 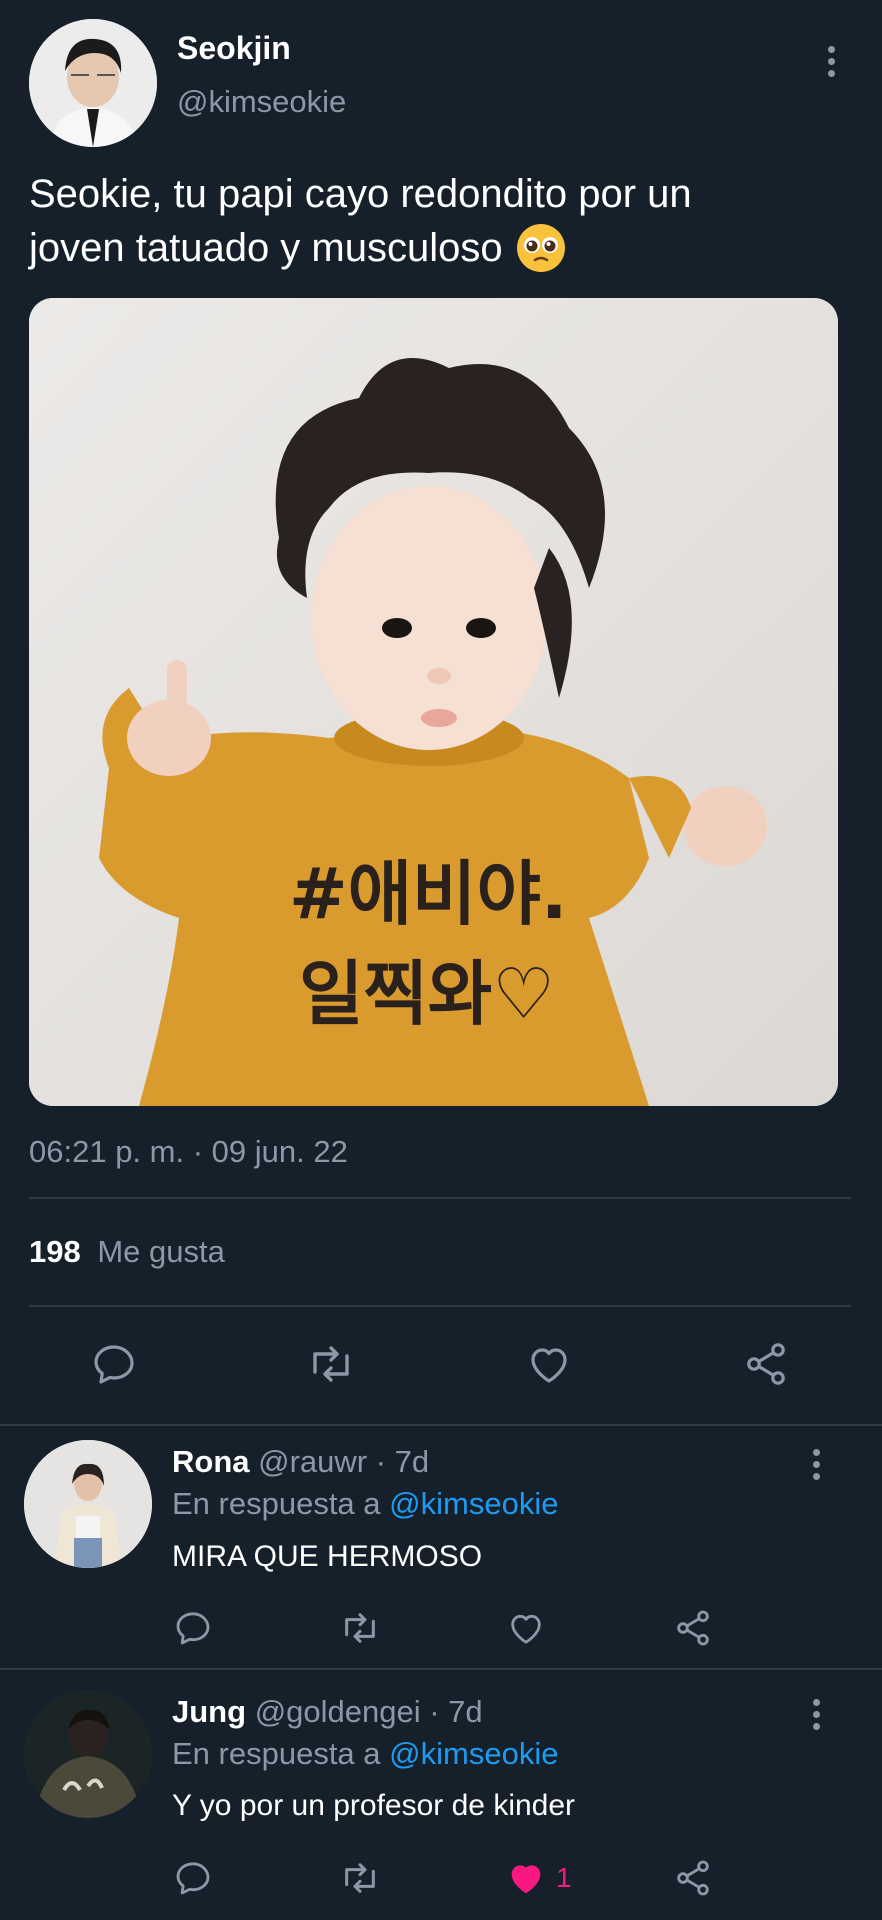 I want to click on share-button, so click(x=766, y=1364).